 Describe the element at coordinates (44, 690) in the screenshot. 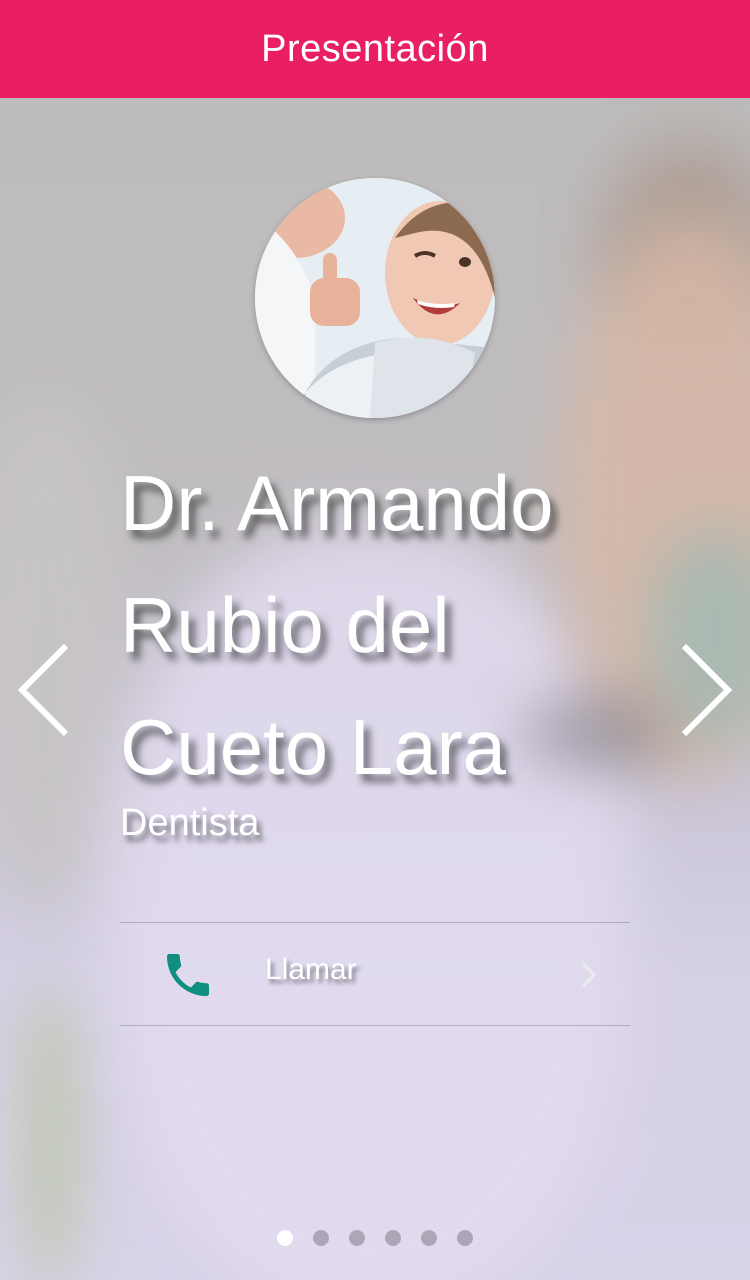

I see `previous-arrow-icon` at that location.